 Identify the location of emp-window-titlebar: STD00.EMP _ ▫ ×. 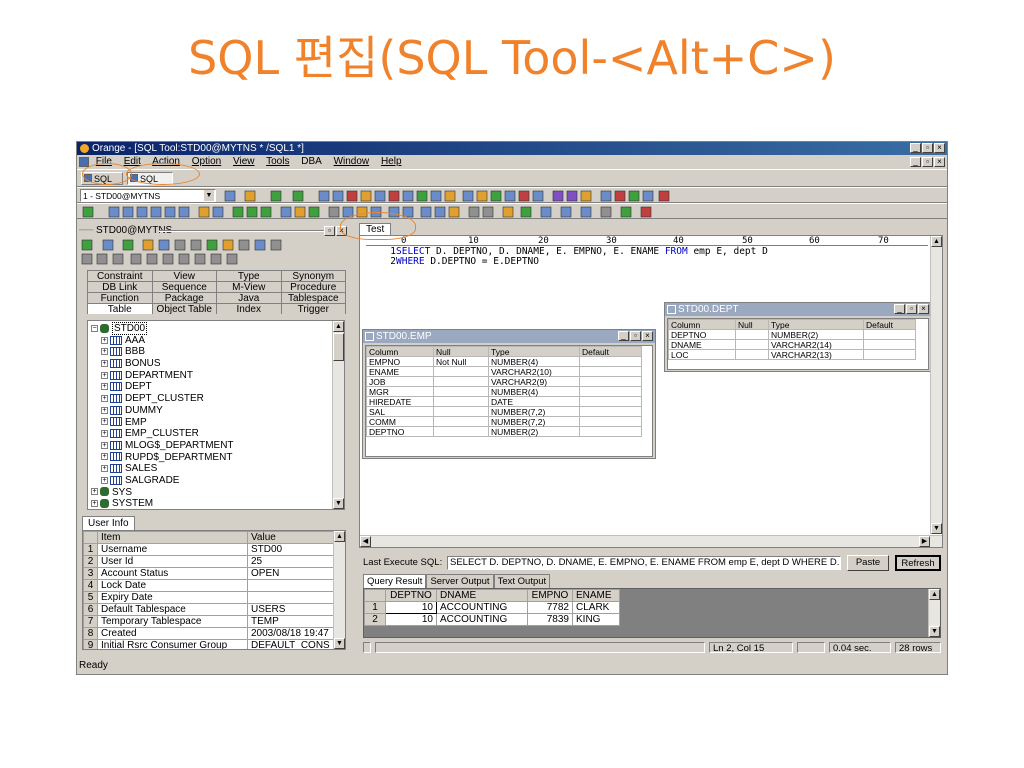
(509, 336).